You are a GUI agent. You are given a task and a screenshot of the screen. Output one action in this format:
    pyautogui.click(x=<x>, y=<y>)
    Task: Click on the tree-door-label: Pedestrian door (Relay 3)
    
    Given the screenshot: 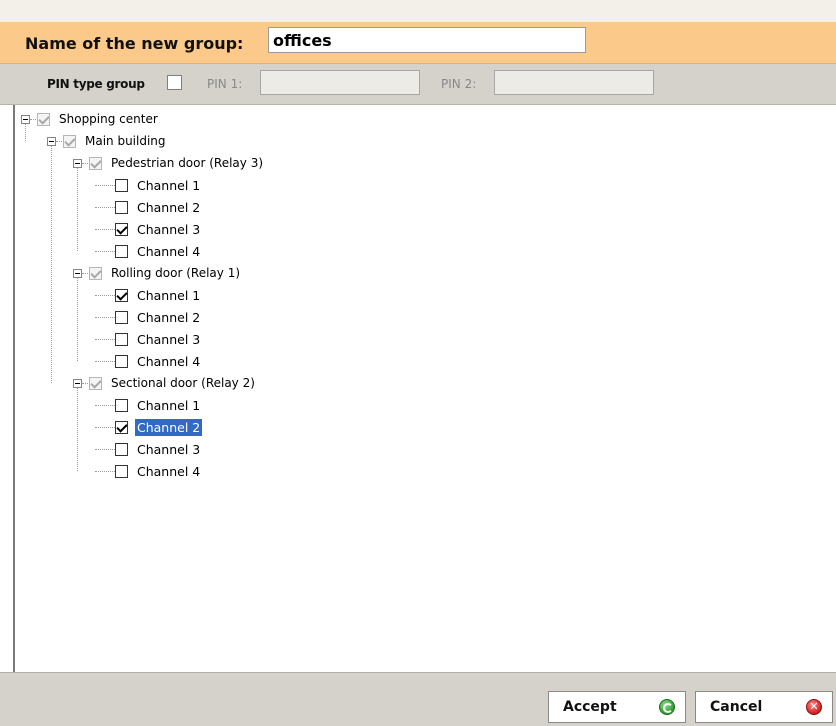 What is the action you would take?
    pyautogui.click(x=187, y=163)
    